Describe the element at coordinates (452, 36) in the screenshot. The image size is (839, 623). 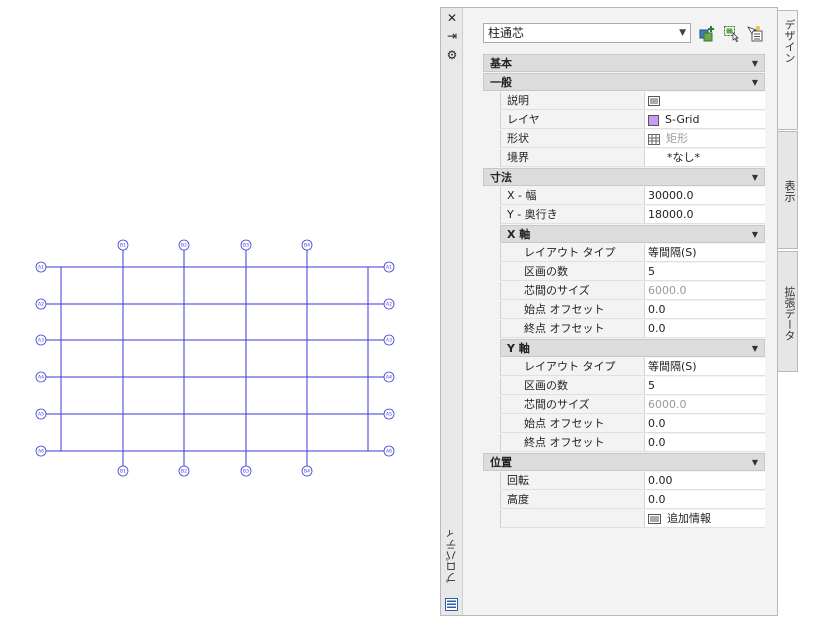
I see `autohide-icon: ⇥` at that location.